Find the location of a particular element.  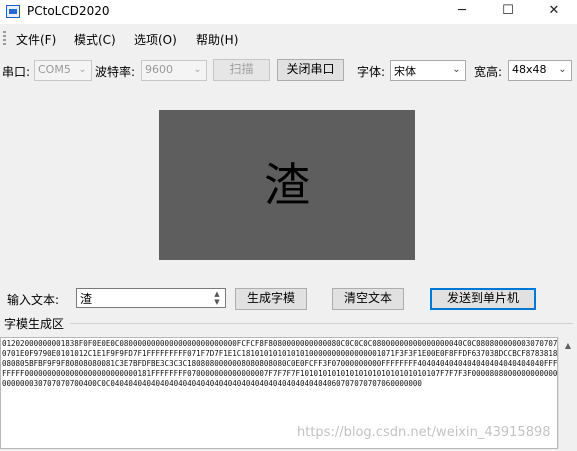

port-select: COM5 ⌄ is located at coordinates (63, 70).